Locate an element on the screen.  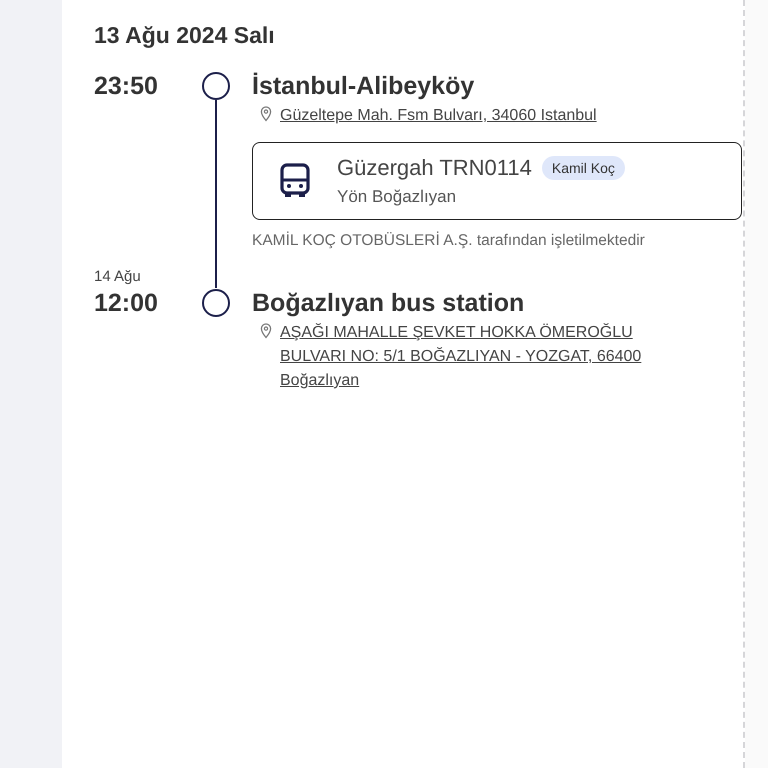
address-link: AŞAĞI MAHALLE ŞEVKET HOKKA ÖMEROĞLU BULVARI NO: 5/1 BOĞAZLIYAN - YOZGAT, 66400 Boğazlıyan is located at coordinates (490, 357).